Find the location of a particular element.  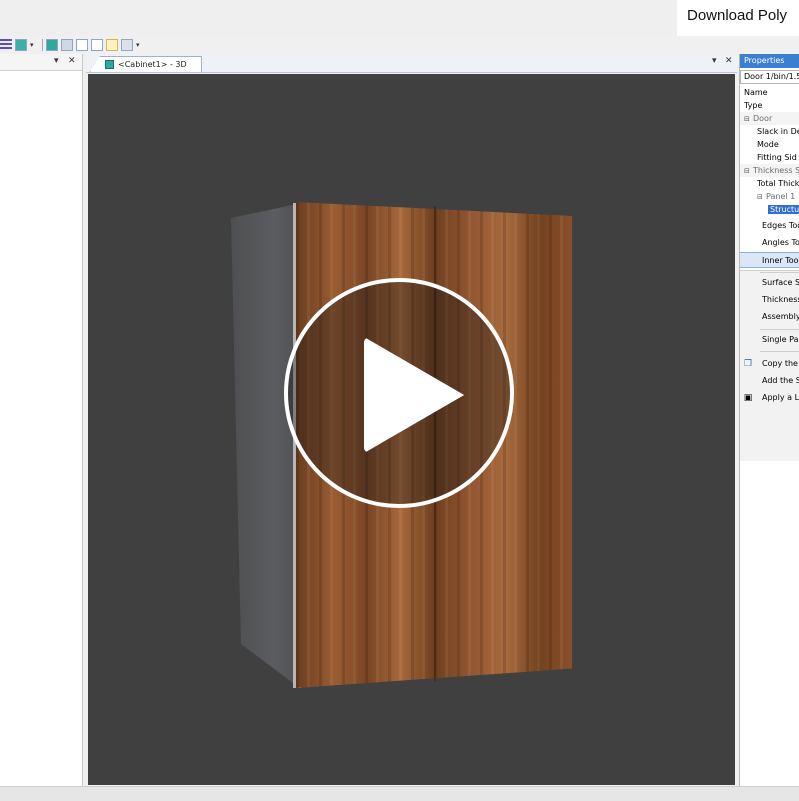

tab-label: <Cabinet1> - 3D is located at coordinates (152, 64).